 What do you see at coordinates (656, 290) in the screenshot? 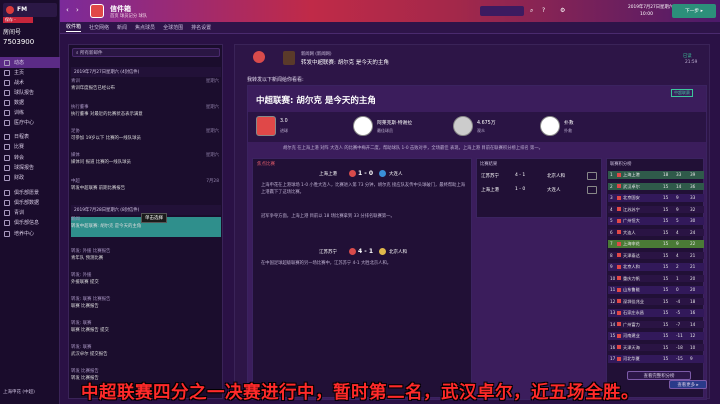
I see `table-row: 11 山东鲁能 15 0 20` at bounding box center [656, 290].